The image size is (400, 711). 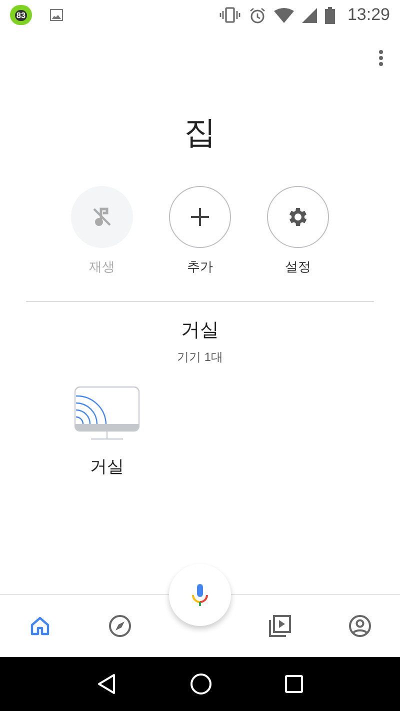 What do you see at coordinates (368, 15) in the screenshot?
I see `status-time: 13:29` at bounding box center [368, 15].